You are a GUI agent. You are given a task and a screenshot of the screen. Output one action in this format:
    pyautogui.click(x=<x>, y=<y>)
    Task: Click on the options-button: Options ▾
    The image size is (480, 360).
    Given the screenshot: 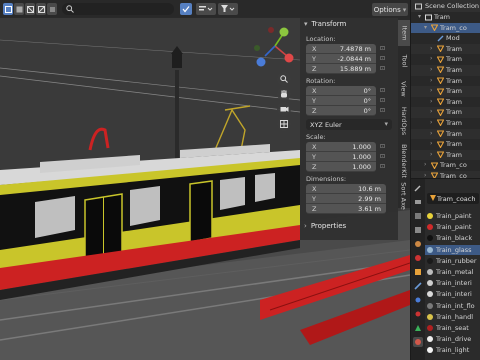 What is the action you would take?
    pyautogui.click(x=390, y=9)
    